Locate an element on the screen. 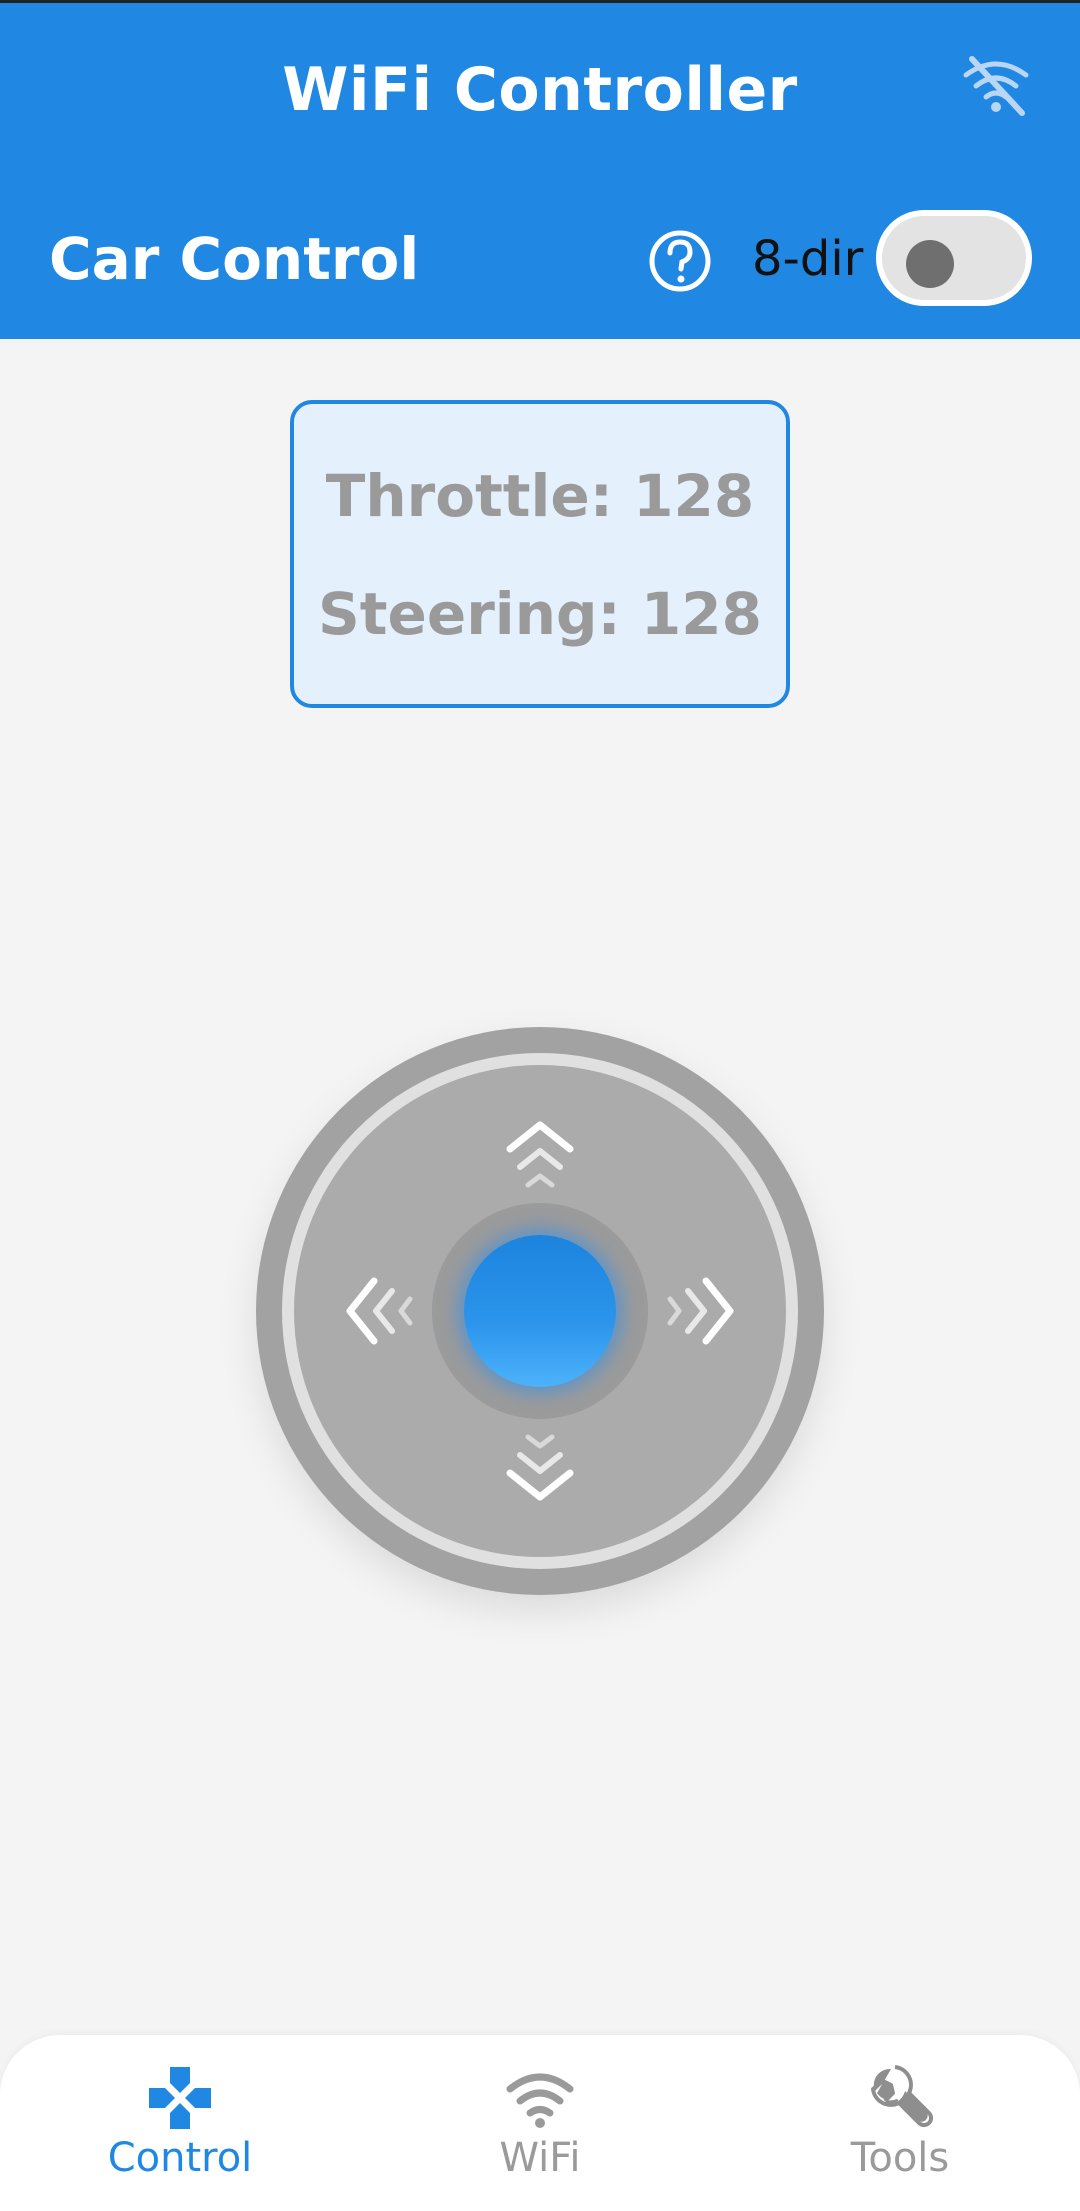 Image resolution: width=1080 pixels, height=2211 pixels. mode-label: 8-dir is located at coordinates (808, 259).